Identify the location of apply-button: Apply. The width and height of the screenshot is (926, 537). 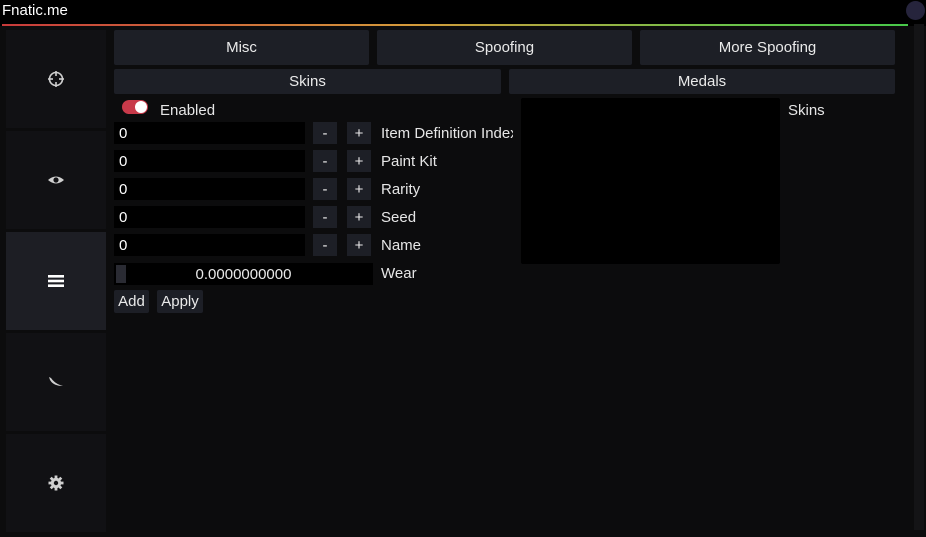
(180, 301).